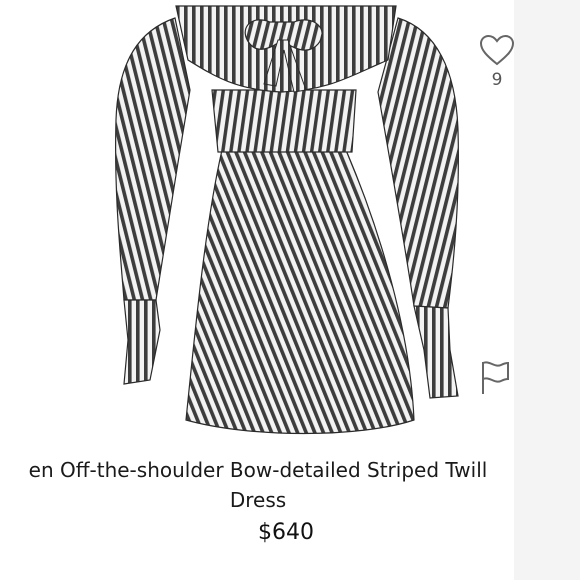 The image size is (580, 580). Describe the element at coordinates (496, 50) in the screenshot. I see `heart-outline-icon` at that location.